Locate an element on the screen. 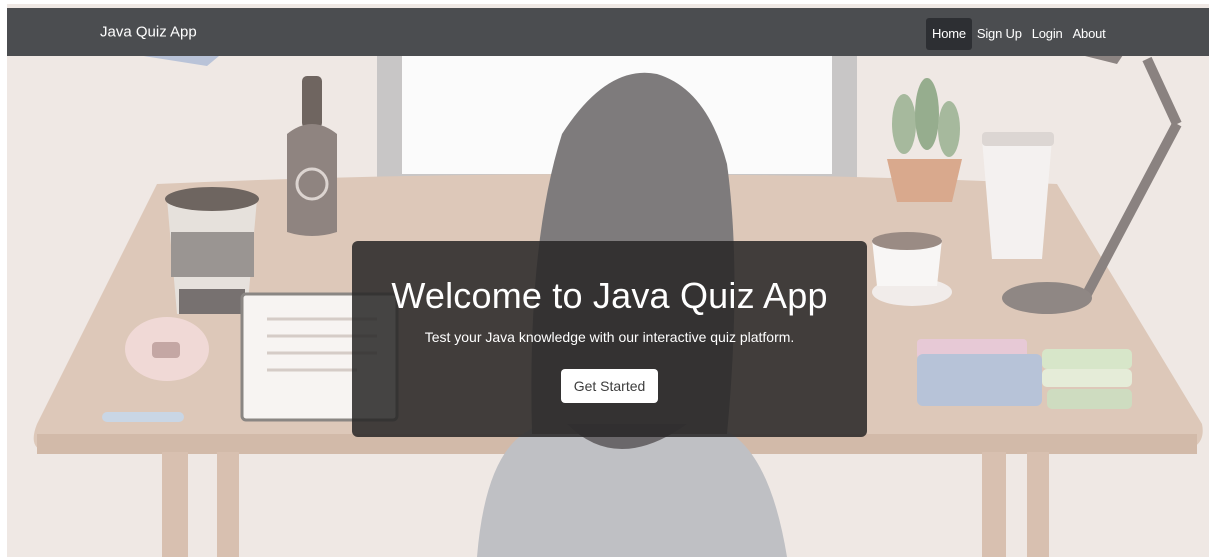 This screenshot has width=1209, height=557. tumbler-illustration is located at coordinates (1017, 199).